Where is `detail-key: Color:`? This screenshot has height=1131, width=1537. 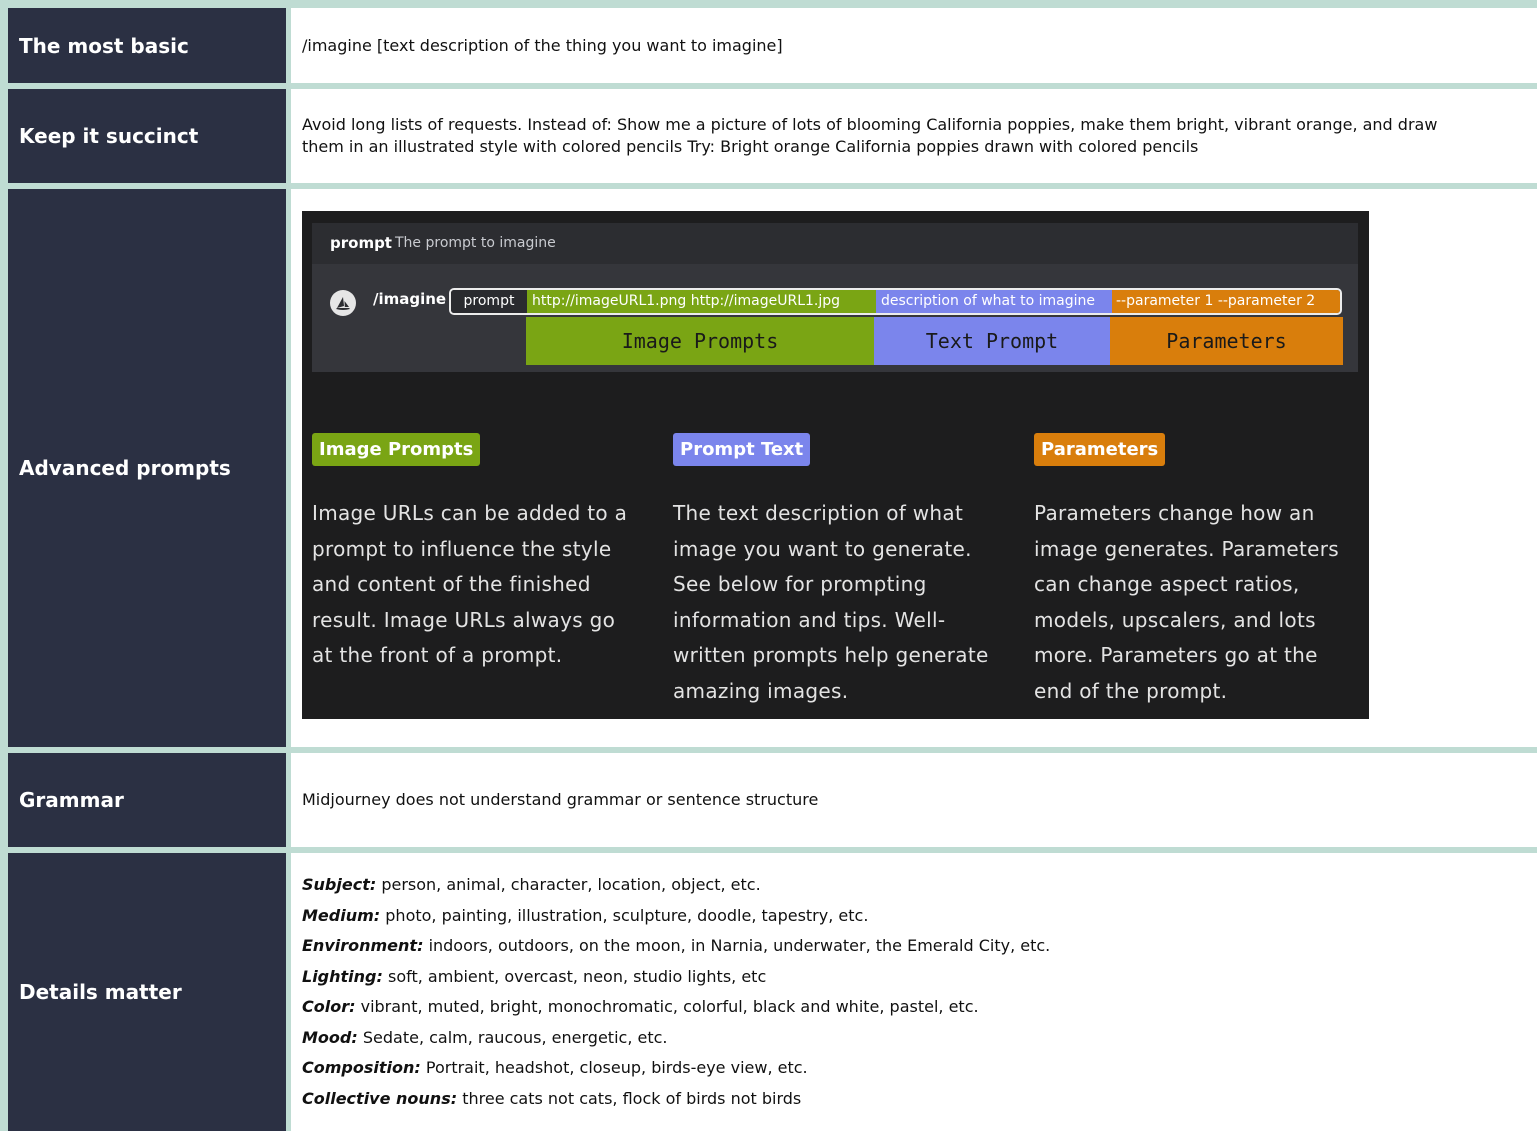
detail-key: Color: is located at coordinates (329, 1006).